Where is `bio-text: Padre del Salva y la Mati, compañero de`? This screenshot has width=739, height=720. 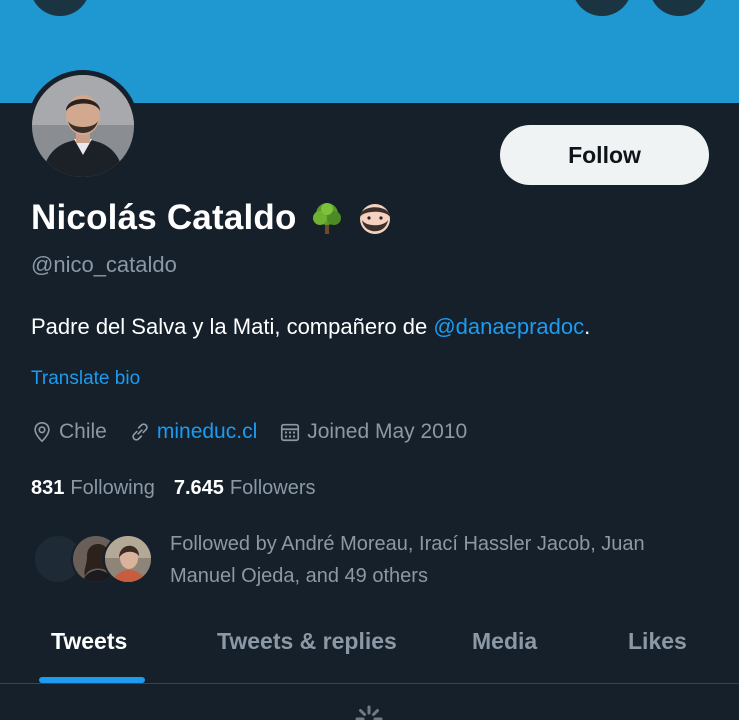 bio-text: Padre del Salva y la Mati, compañero de is located at coordinates (232, 326).